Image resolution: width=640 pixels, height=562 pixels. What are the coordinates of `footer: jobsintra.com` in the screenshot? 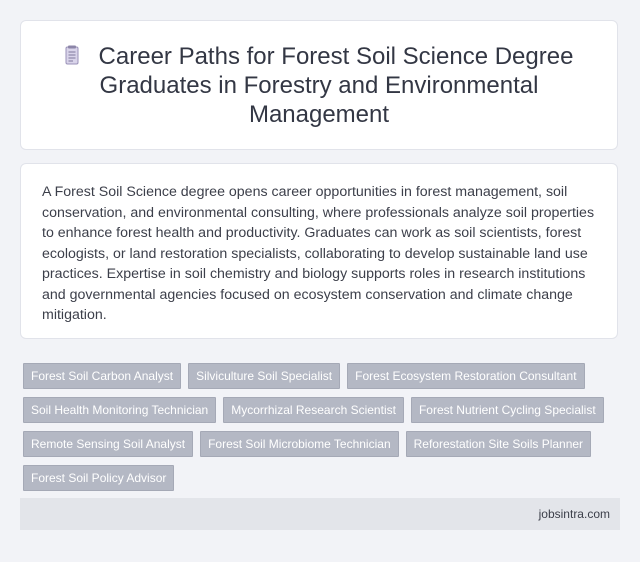 It's located at (320, 514).